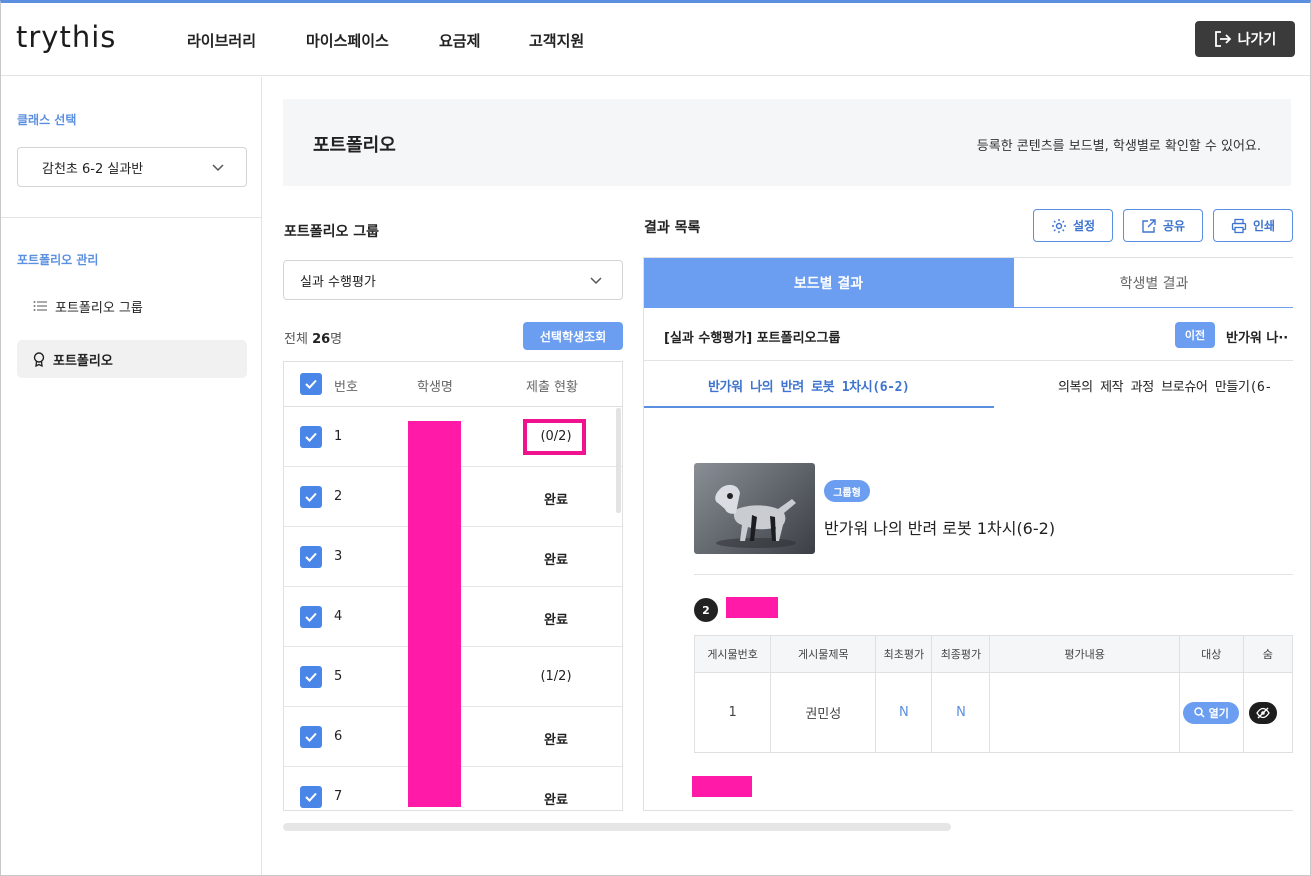 Image resolution: width=1311 pixels, height=876 pixels. I want to click on page-header: 포트폴리오 등록한 콘텐츠를 보드별, 학생별로 확인할 수 있어요., so click(787, 142).